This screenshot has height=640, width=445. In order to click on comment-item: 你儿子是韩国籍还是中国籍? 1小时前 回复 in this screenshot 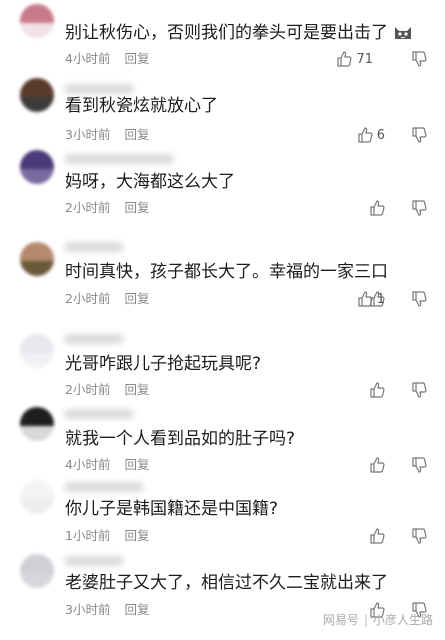, I will do `click(222, 514)`.